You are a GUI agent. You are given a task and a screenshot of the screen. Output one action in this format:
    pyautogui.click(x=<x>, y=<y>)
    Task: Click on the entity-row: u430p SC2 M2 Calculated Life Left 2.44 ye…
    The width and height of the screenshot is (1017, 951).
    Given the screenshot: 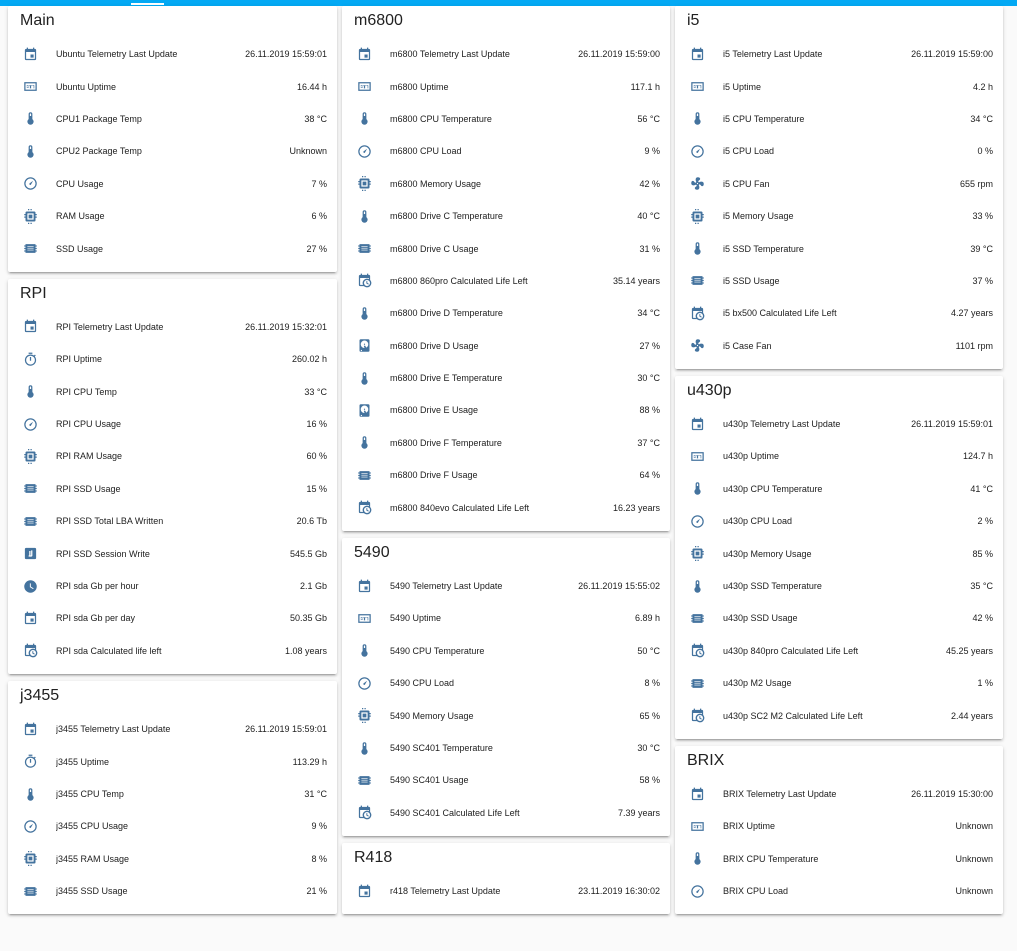 What is the action you would take?
    pyautogui.click(x=839, y=715)
    